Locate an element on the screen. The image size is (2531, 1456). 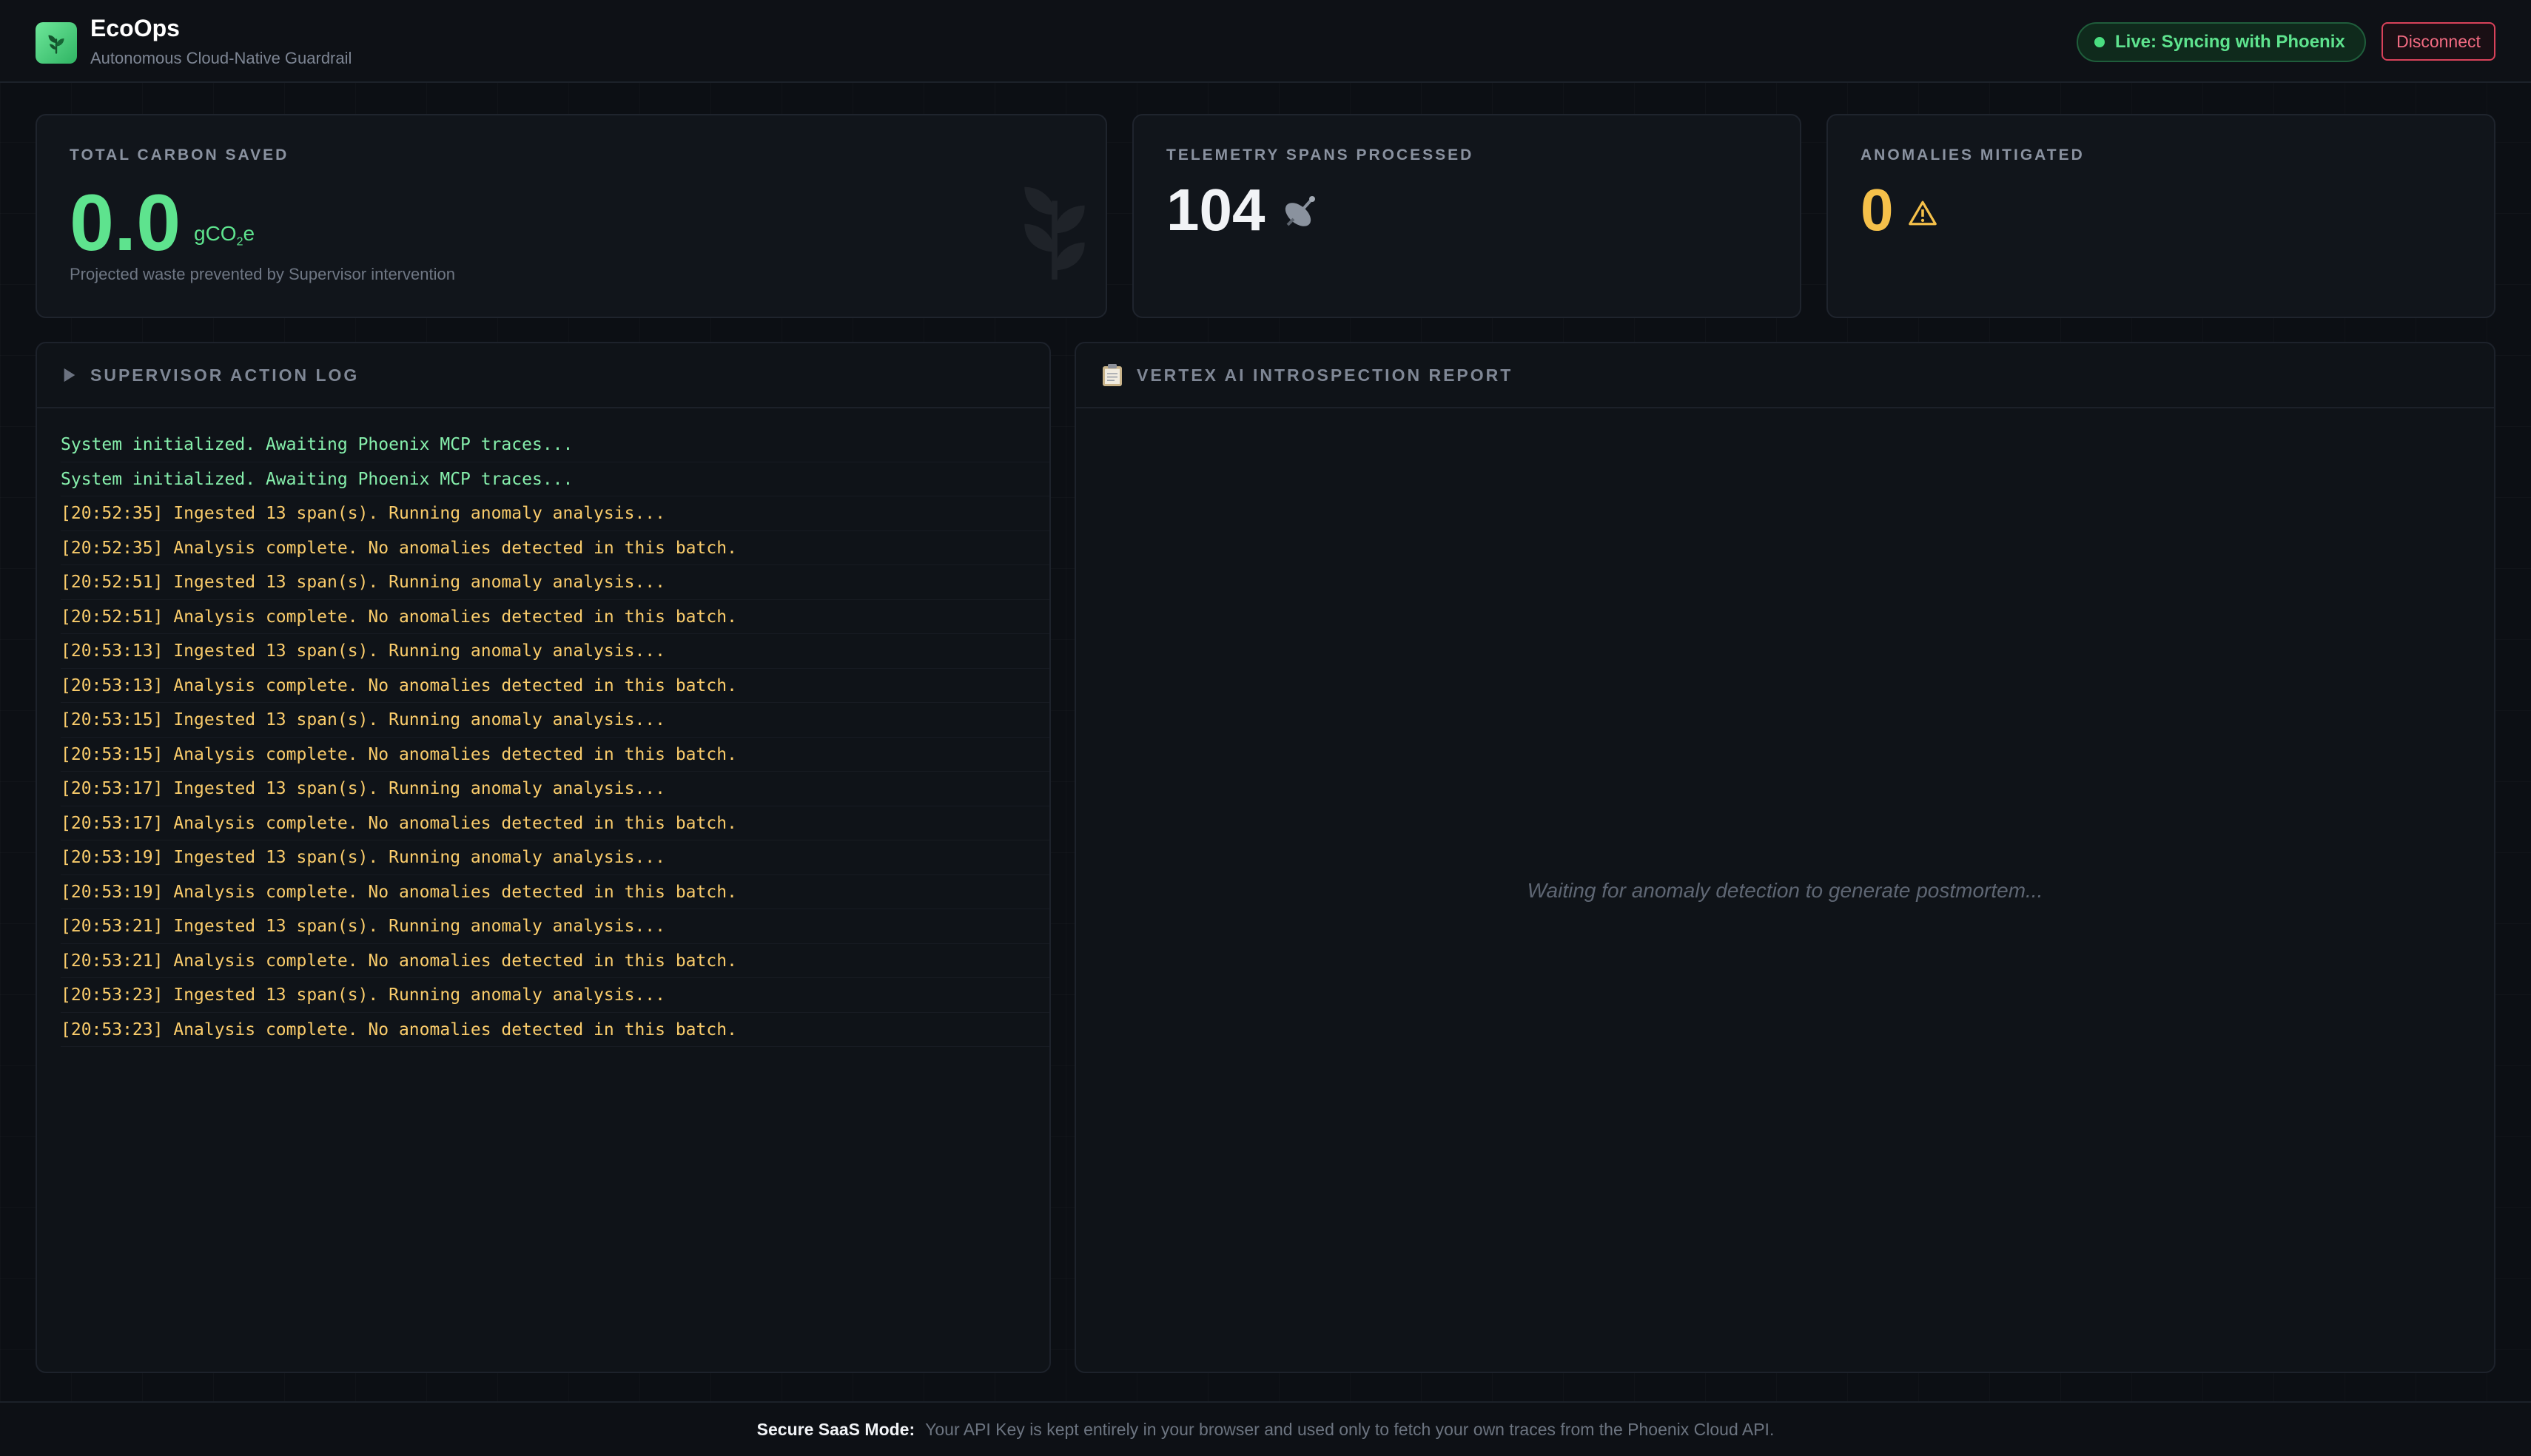
anomalies-mitigated-card: ANOMALIES MITIGATED 0 is located at coordinates (2160, 216).